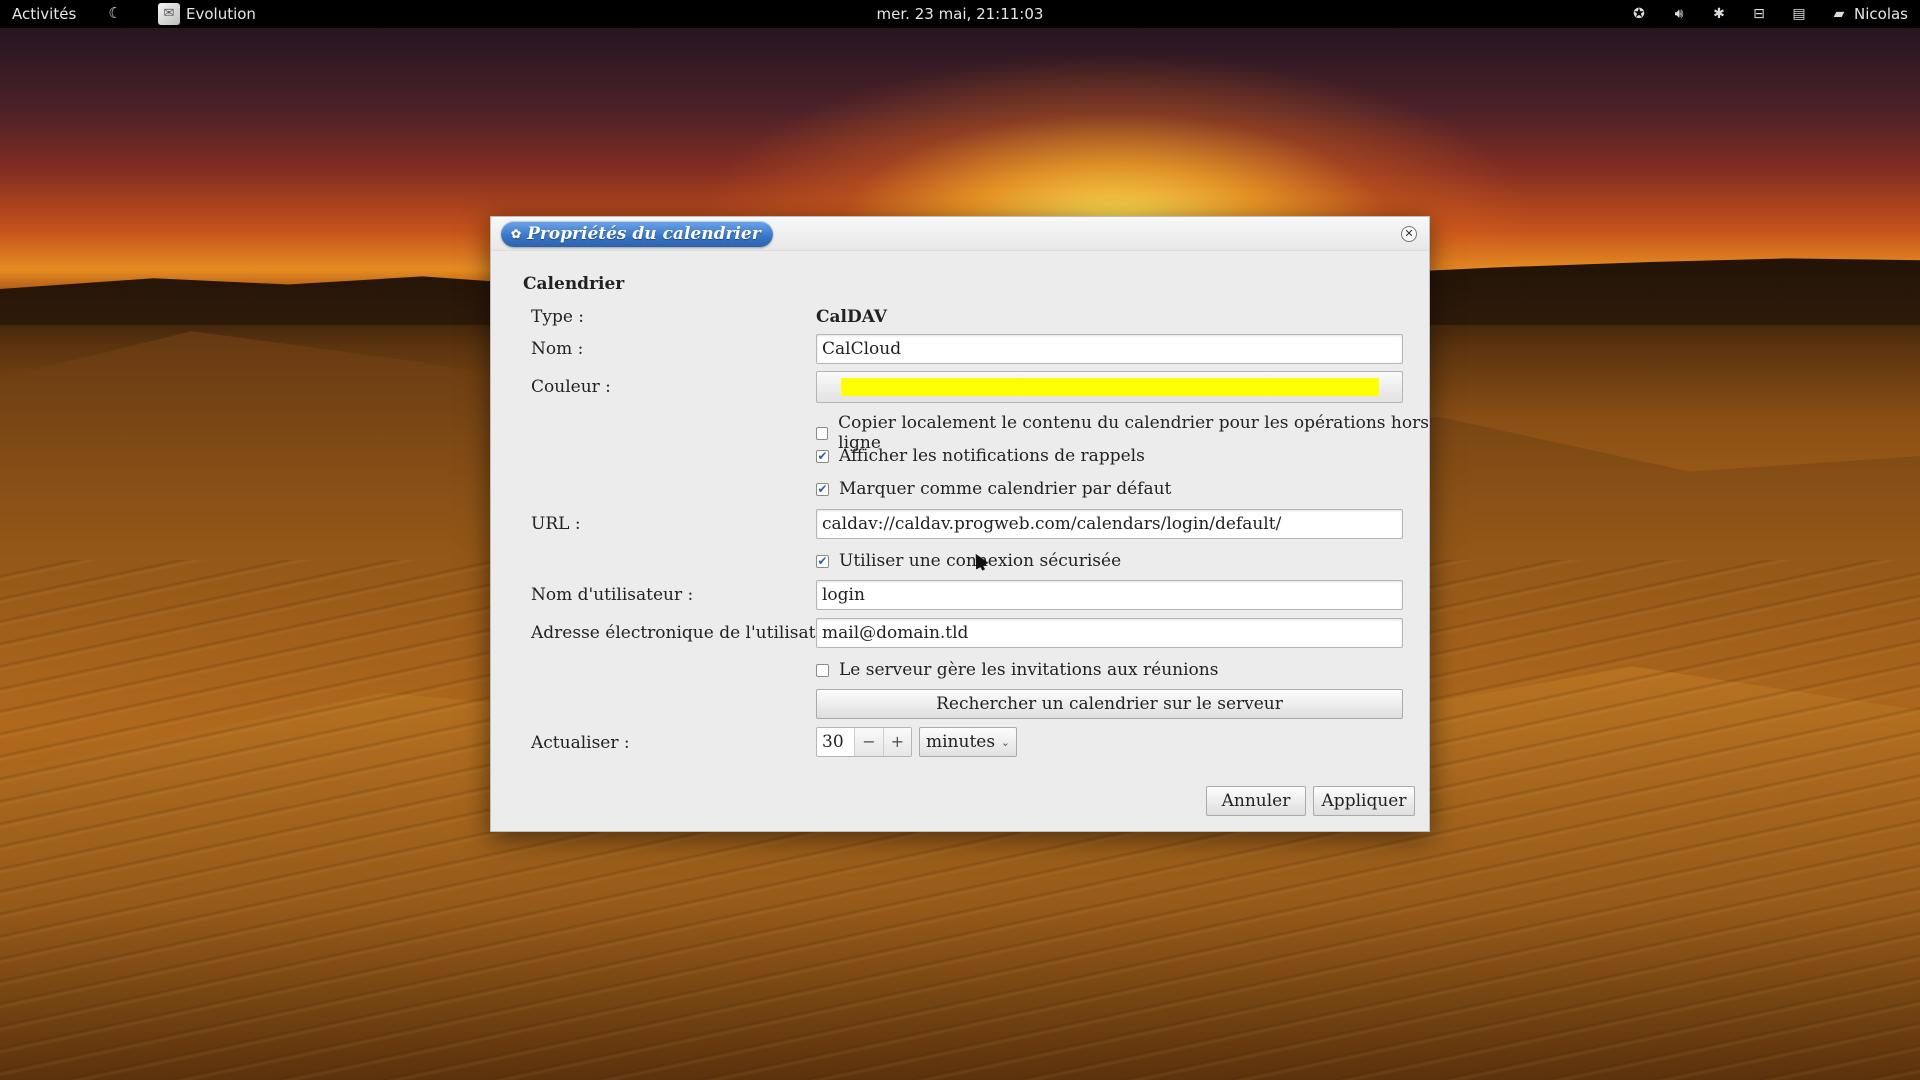  I want to click on refresh-unit-select: minutes ⌄, so click(968, 742).